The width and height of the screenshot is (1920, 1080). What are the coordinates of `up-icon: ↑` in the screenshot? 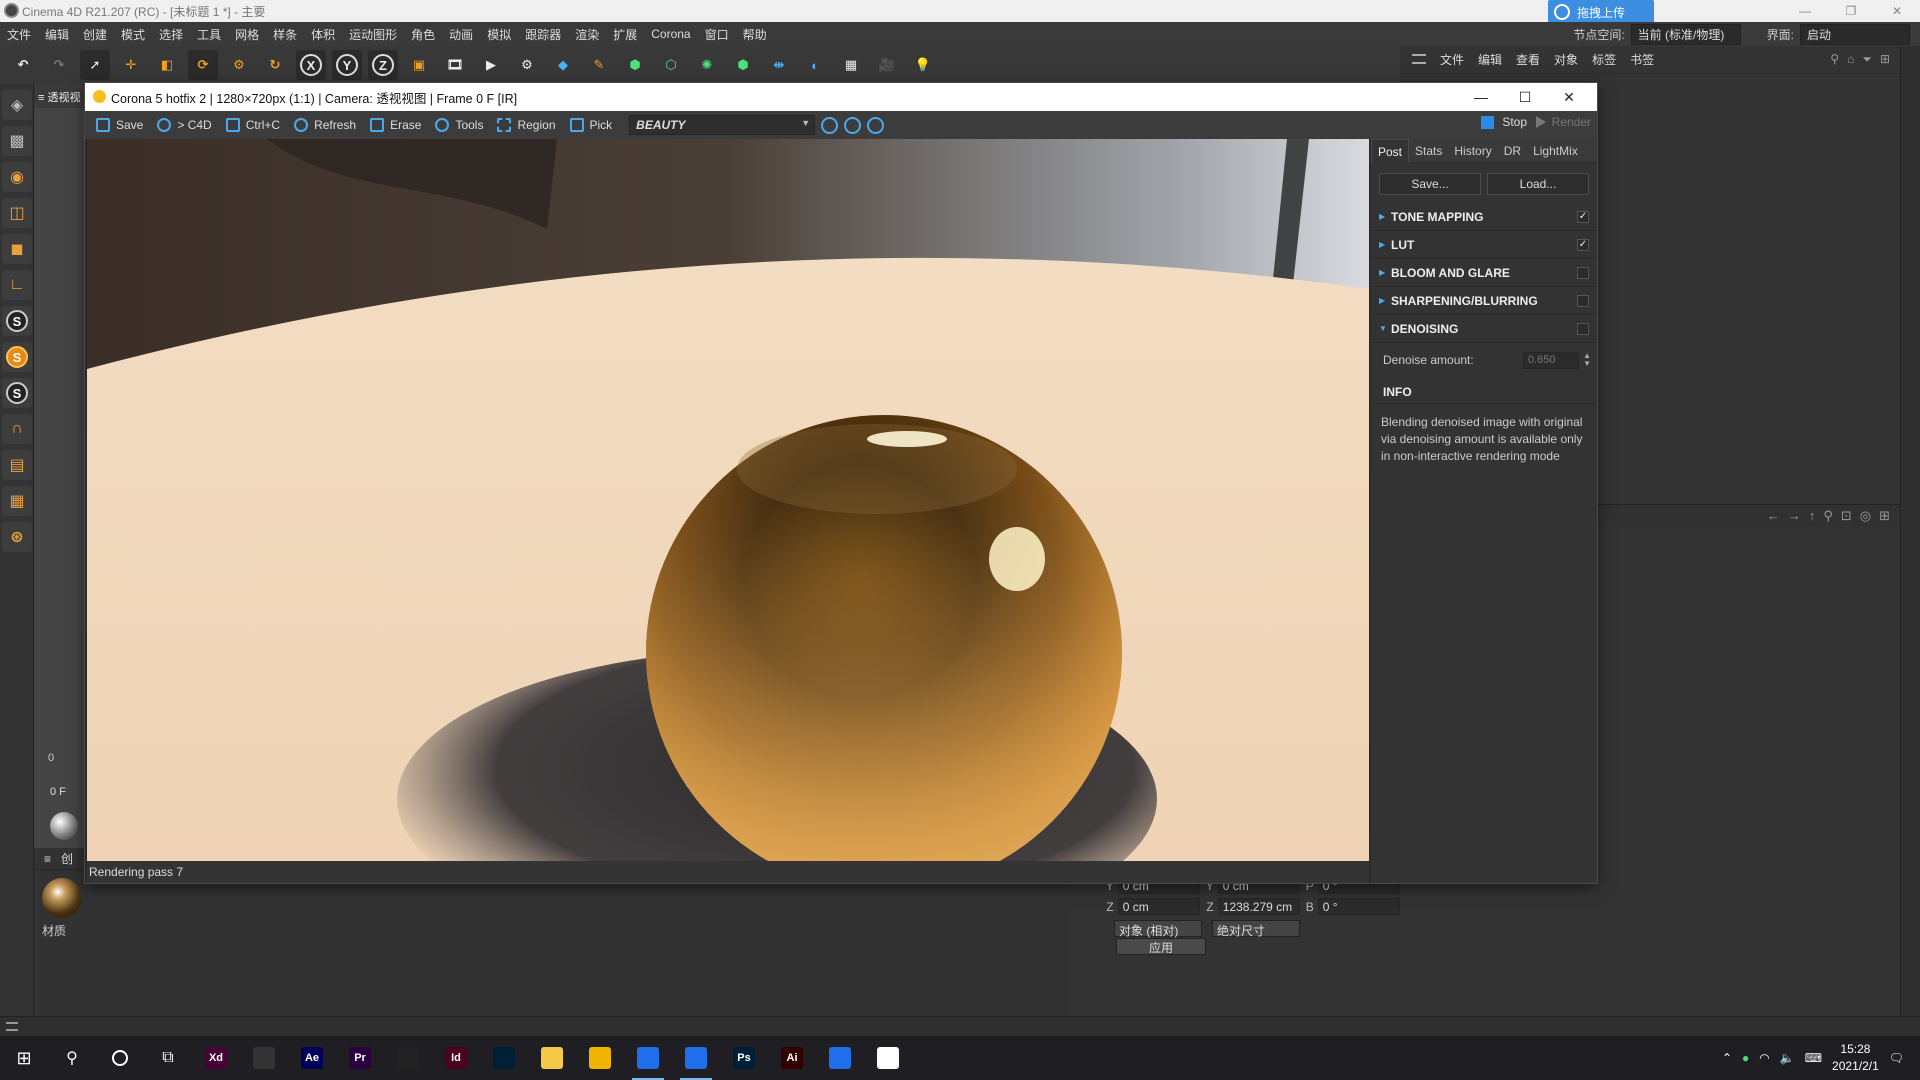 It's located at (1812, 516).